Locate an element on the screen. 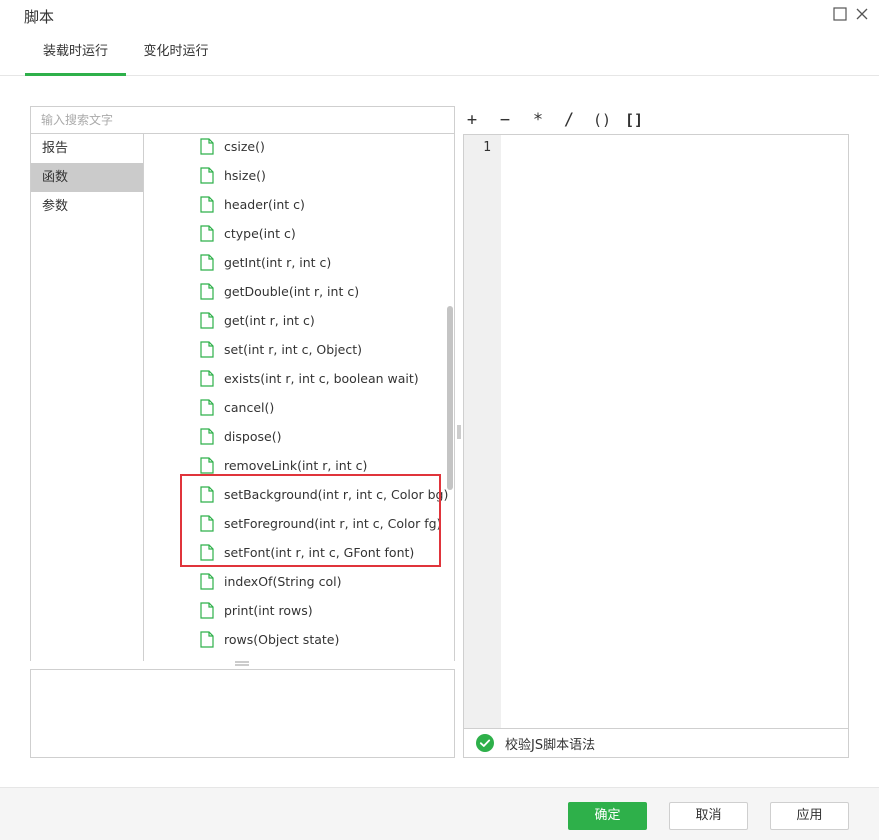 This screenshot has width=879, height=840. function-item: csize() is located at coordinates (232, 146).